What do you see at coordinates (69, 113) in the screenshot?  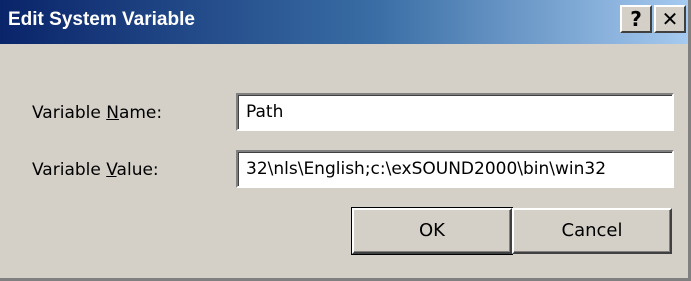 I see `variable-name-label-text: Variable` at bounding box center [69, 113].